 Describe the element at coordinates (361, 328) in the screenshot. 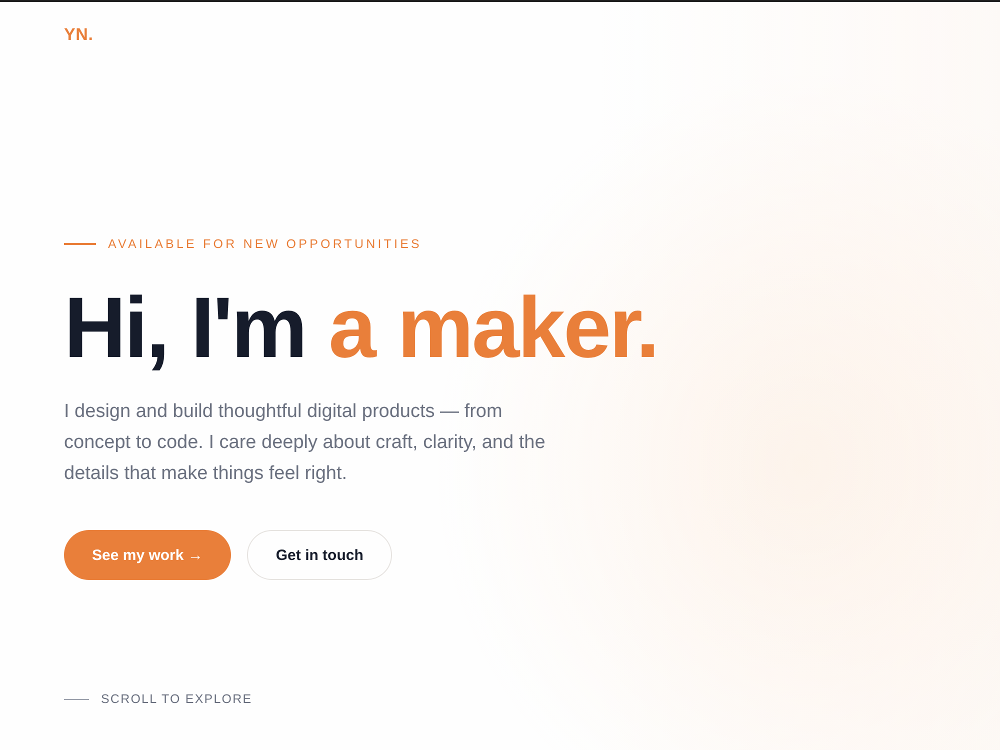

I see `hero-heading: Hi, I'm a maker.` at that location.